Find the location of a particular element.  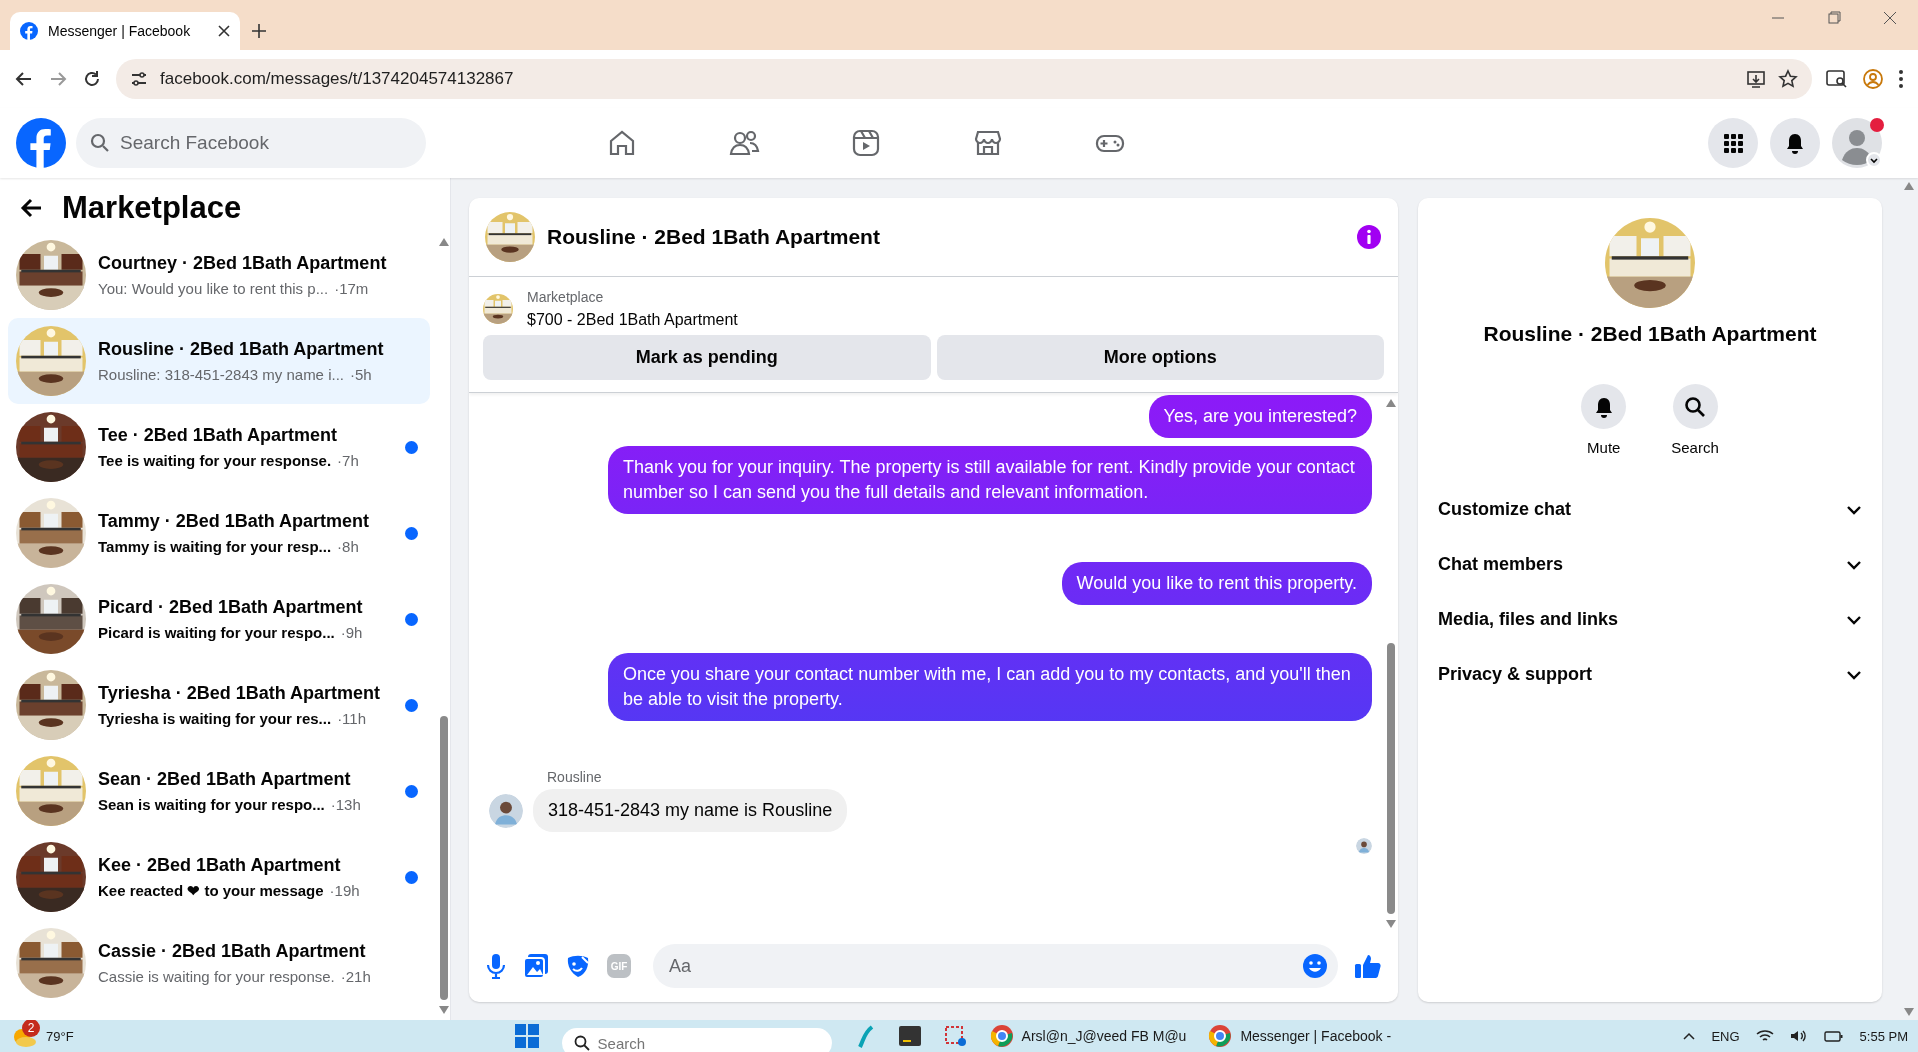

action-button: More options is located at coordinates (1160, 357).